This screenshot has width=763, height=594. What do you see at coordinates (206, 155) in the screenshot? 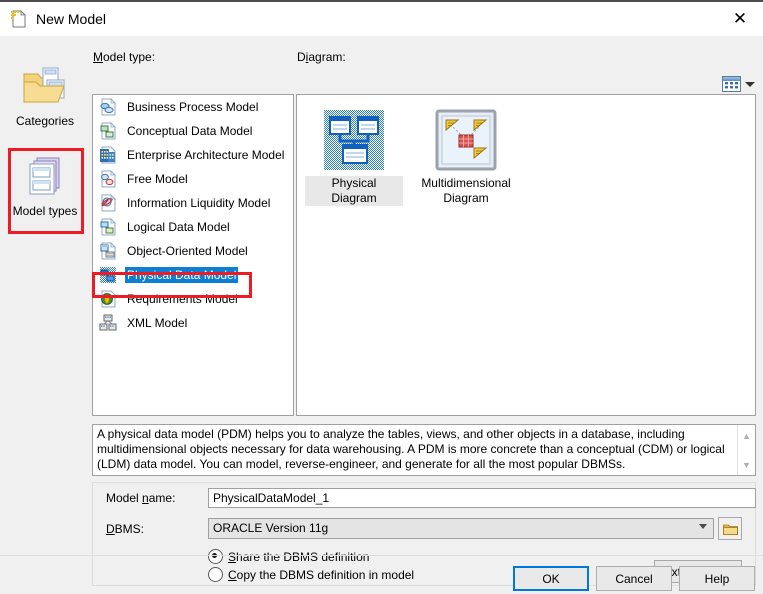
I see `list-item-label: Enterprise Architecture Model` at bounding box center [206, 155].